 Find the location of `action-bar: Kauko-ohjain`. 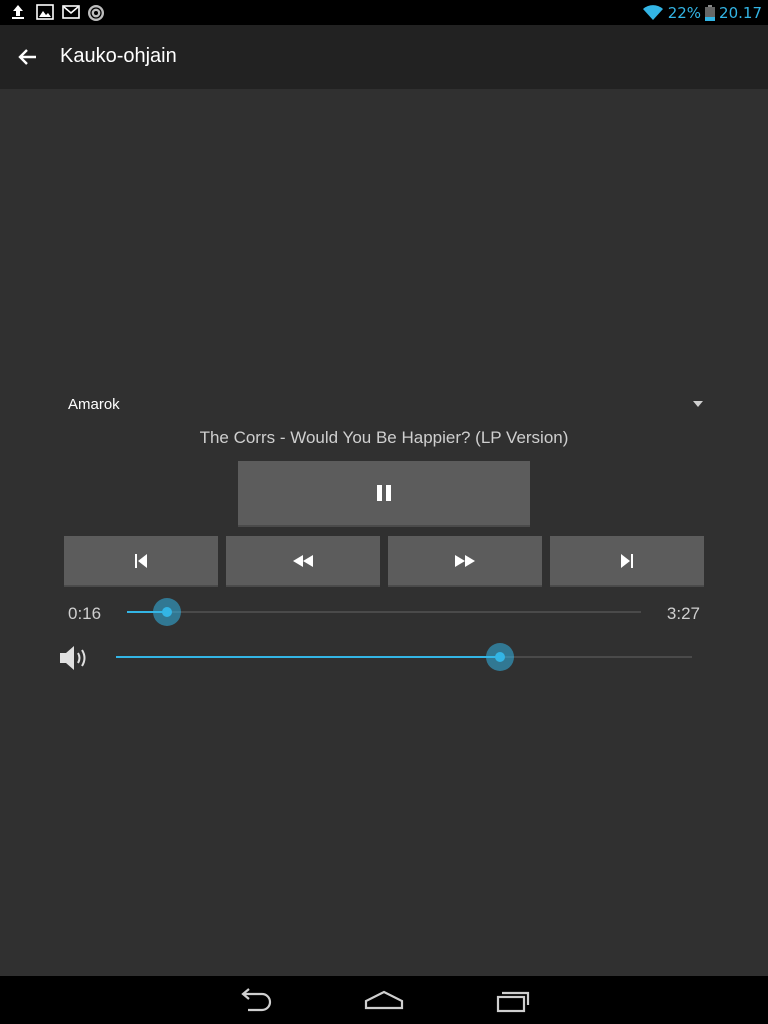

action-bar: Kauko-ohjain is located at coordinates (384, 57).